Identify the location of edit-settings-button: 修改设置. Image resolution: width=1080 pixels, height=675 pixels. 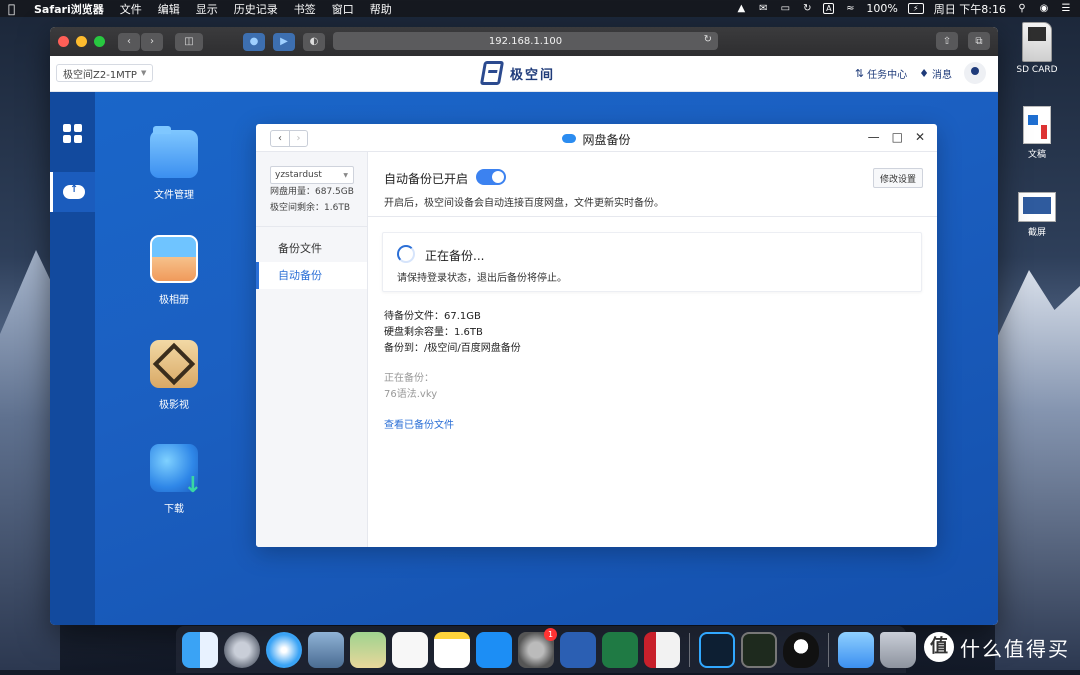
(897, 178).